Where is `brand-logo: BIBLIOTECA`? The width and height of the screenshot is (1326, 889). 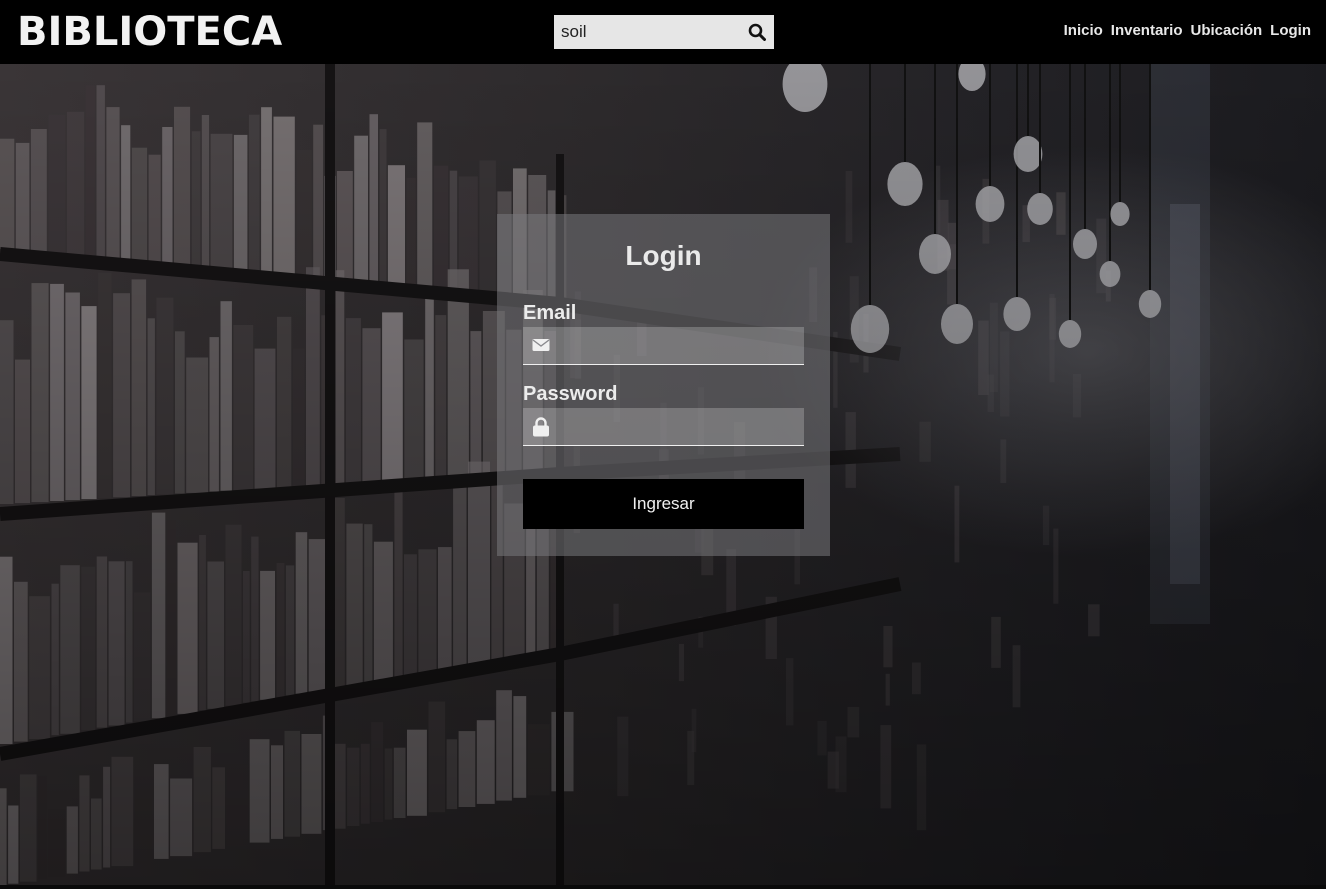 brand-logo: BIBLIOTECA is located at coordinates (149, 32).